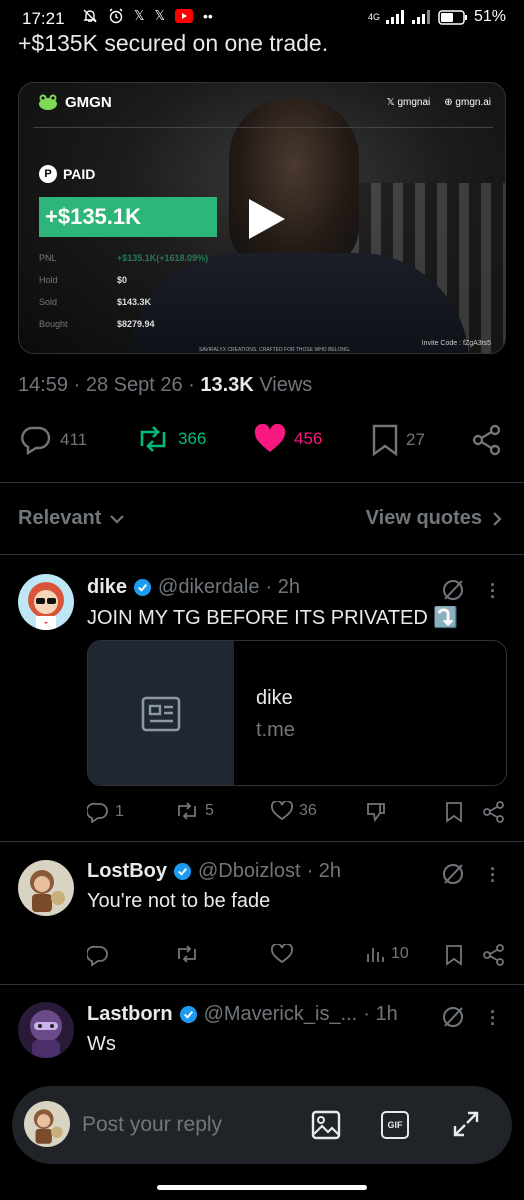 The width and height of the screenshot is (524, 1200). What do you see at coordinates (489, 16) in the screenshot?
I see `battery-level: 51%` at bounding box center [489, 16].